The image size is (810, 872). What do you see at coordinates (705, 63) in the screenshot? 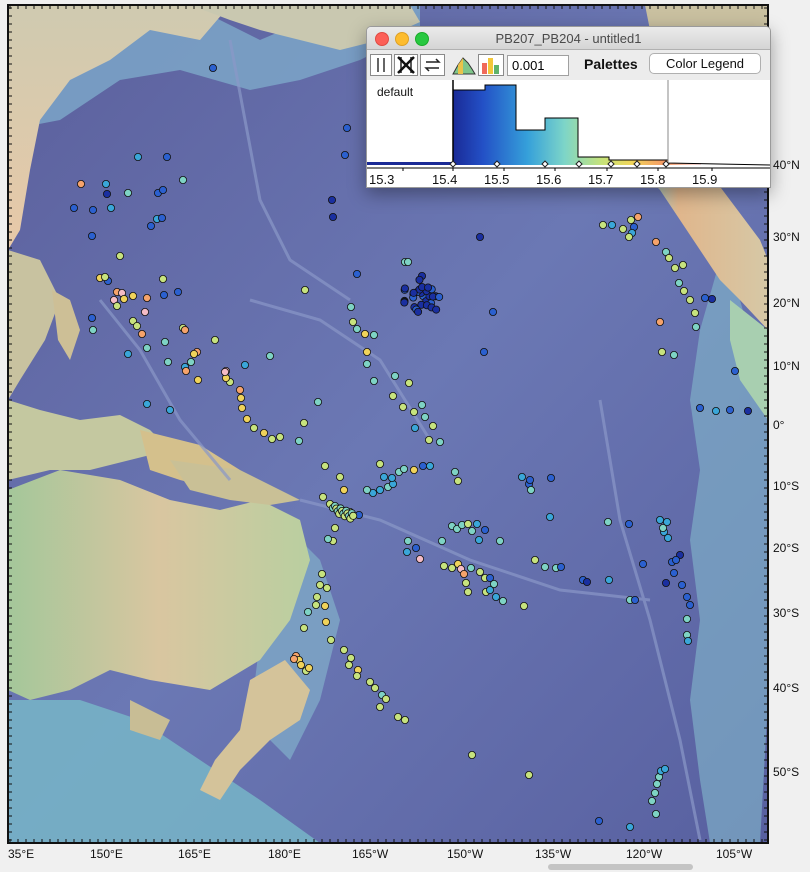
I see `color-legend-button: Color Legend` at bounding box center [705, 63].